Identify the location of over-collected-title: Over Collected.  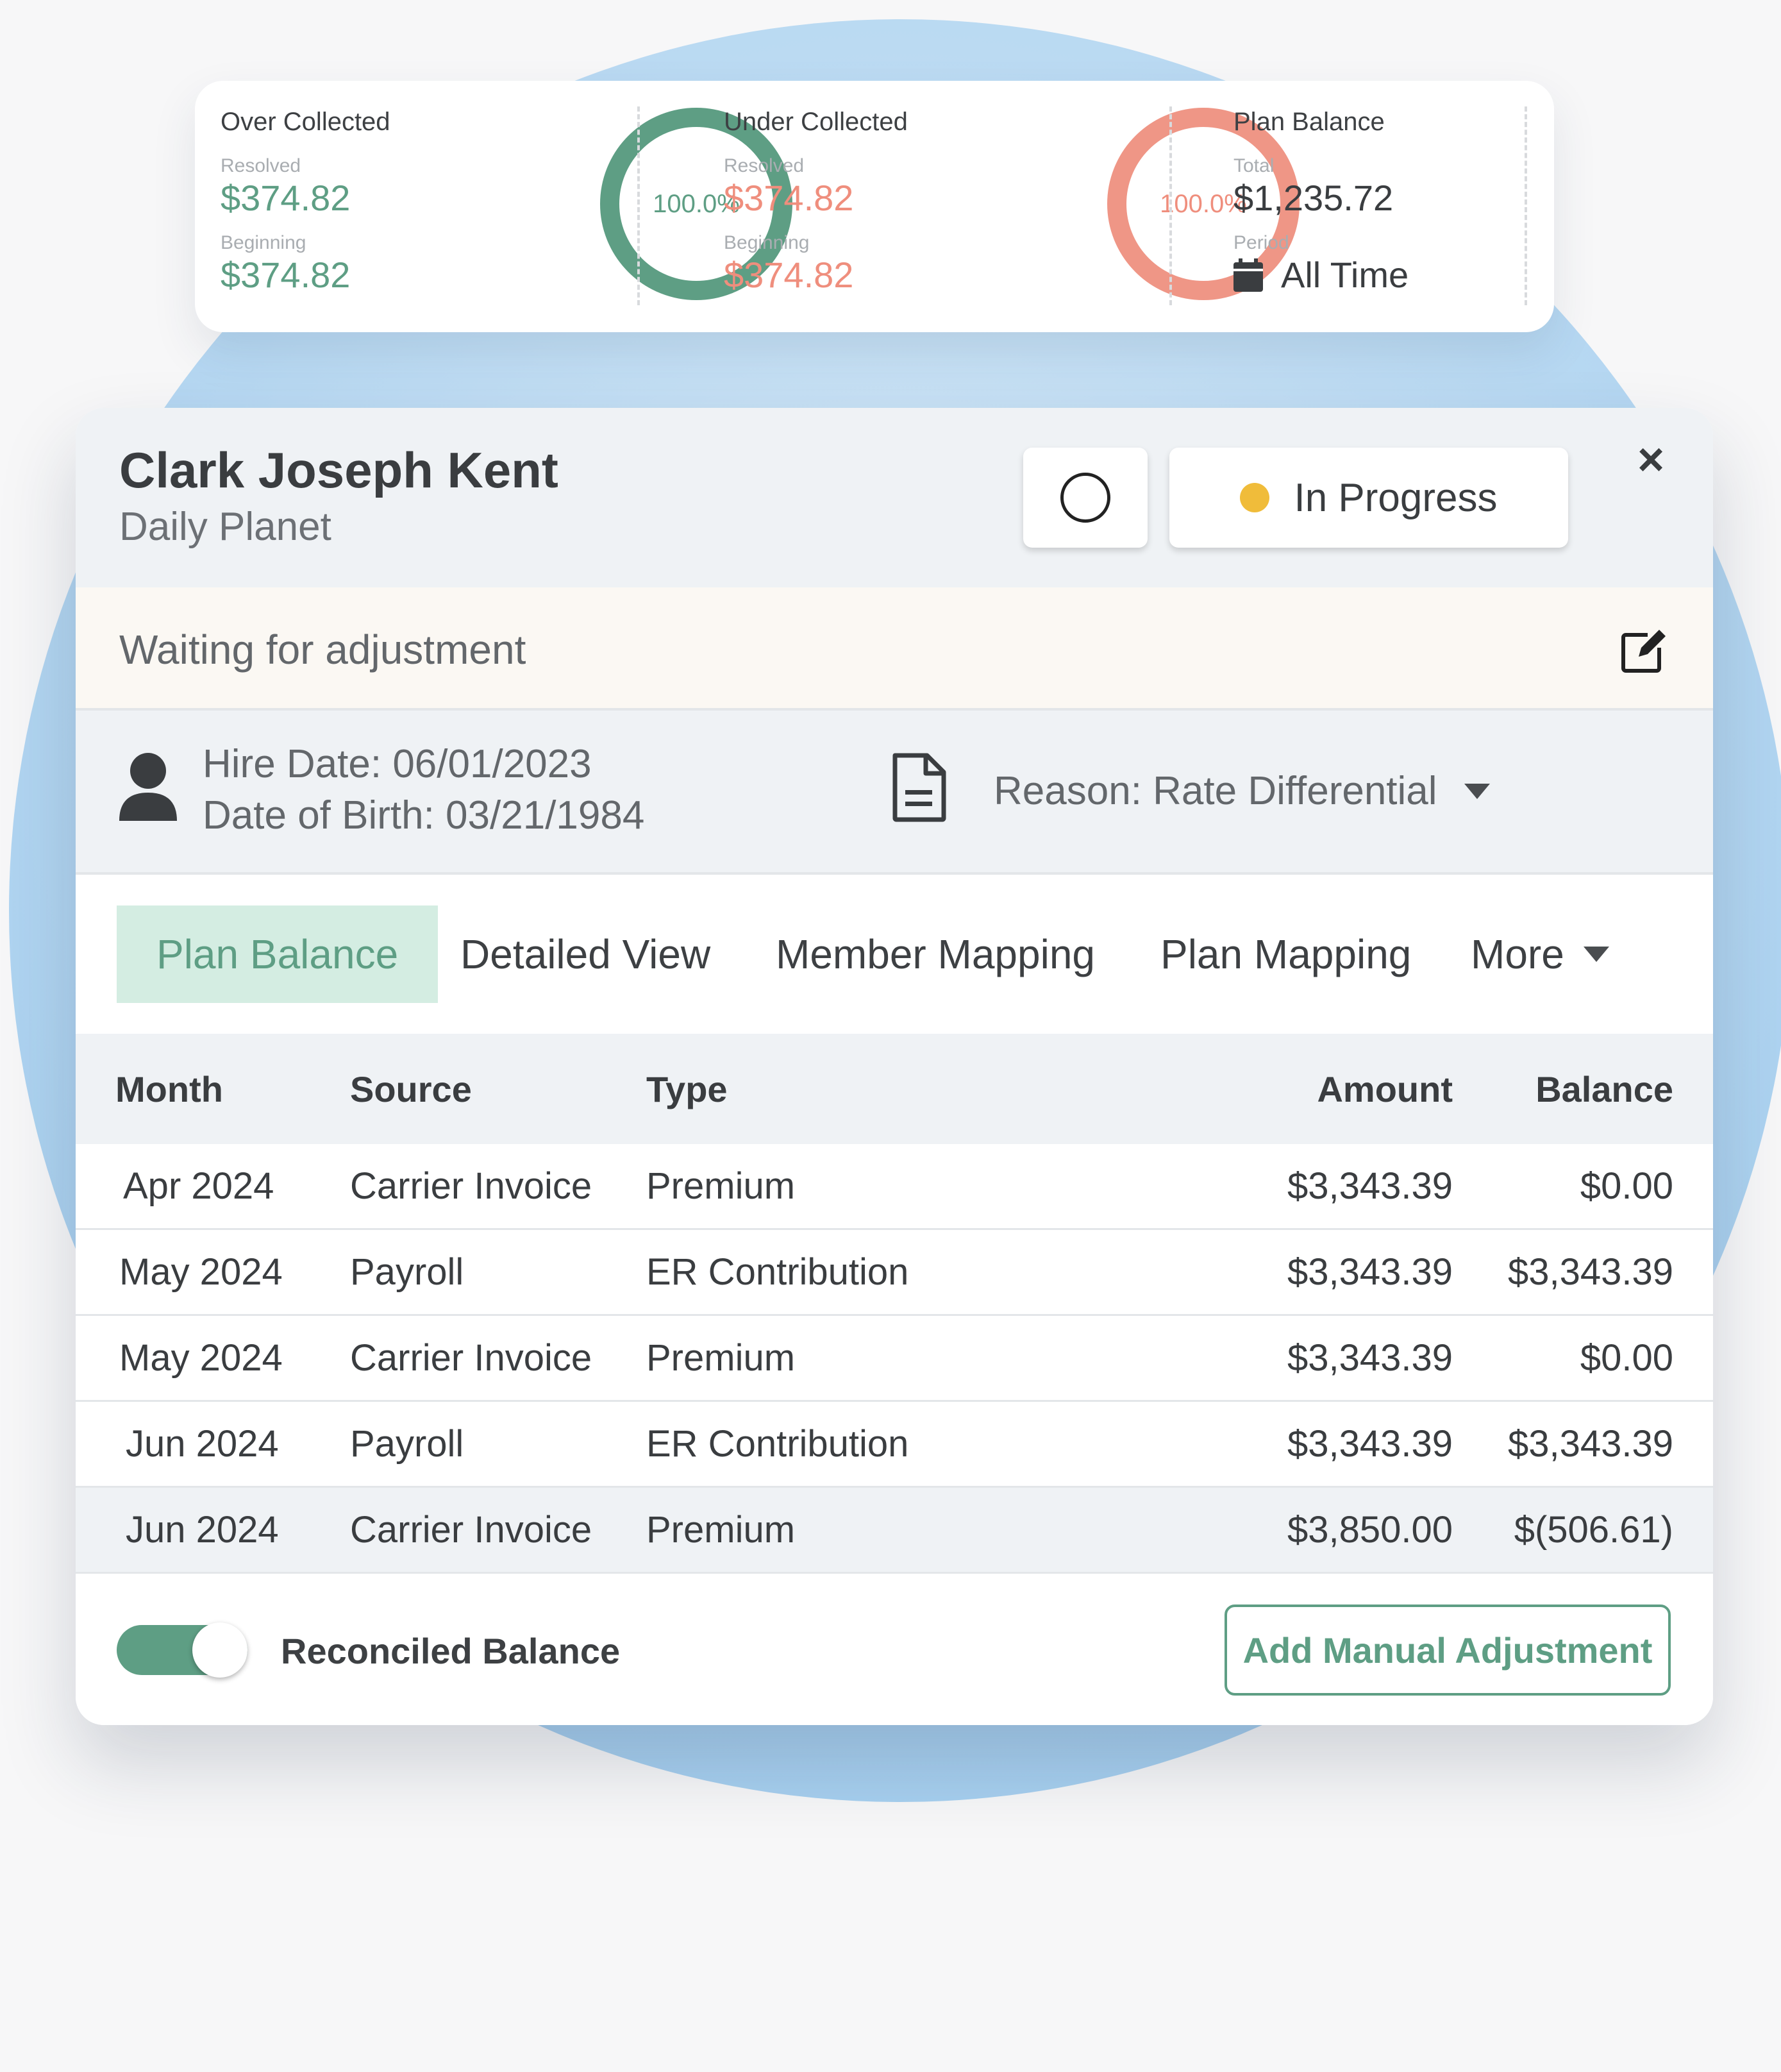
(305, 122).